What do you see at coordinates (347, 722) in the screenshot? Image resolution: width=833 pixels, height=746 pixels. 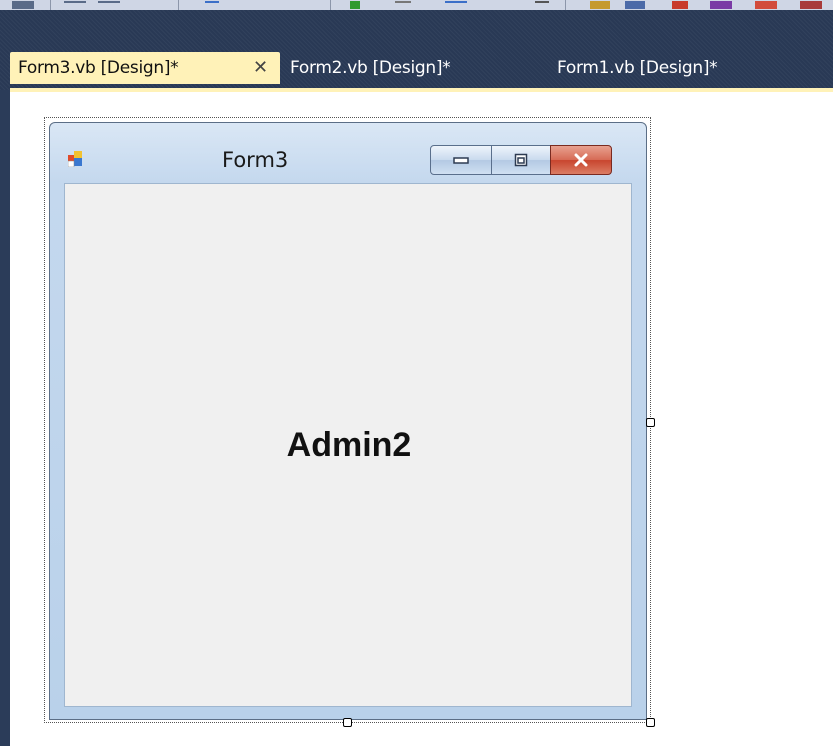 I see `resize-handle-bottom` at bounding box center [347, 722].